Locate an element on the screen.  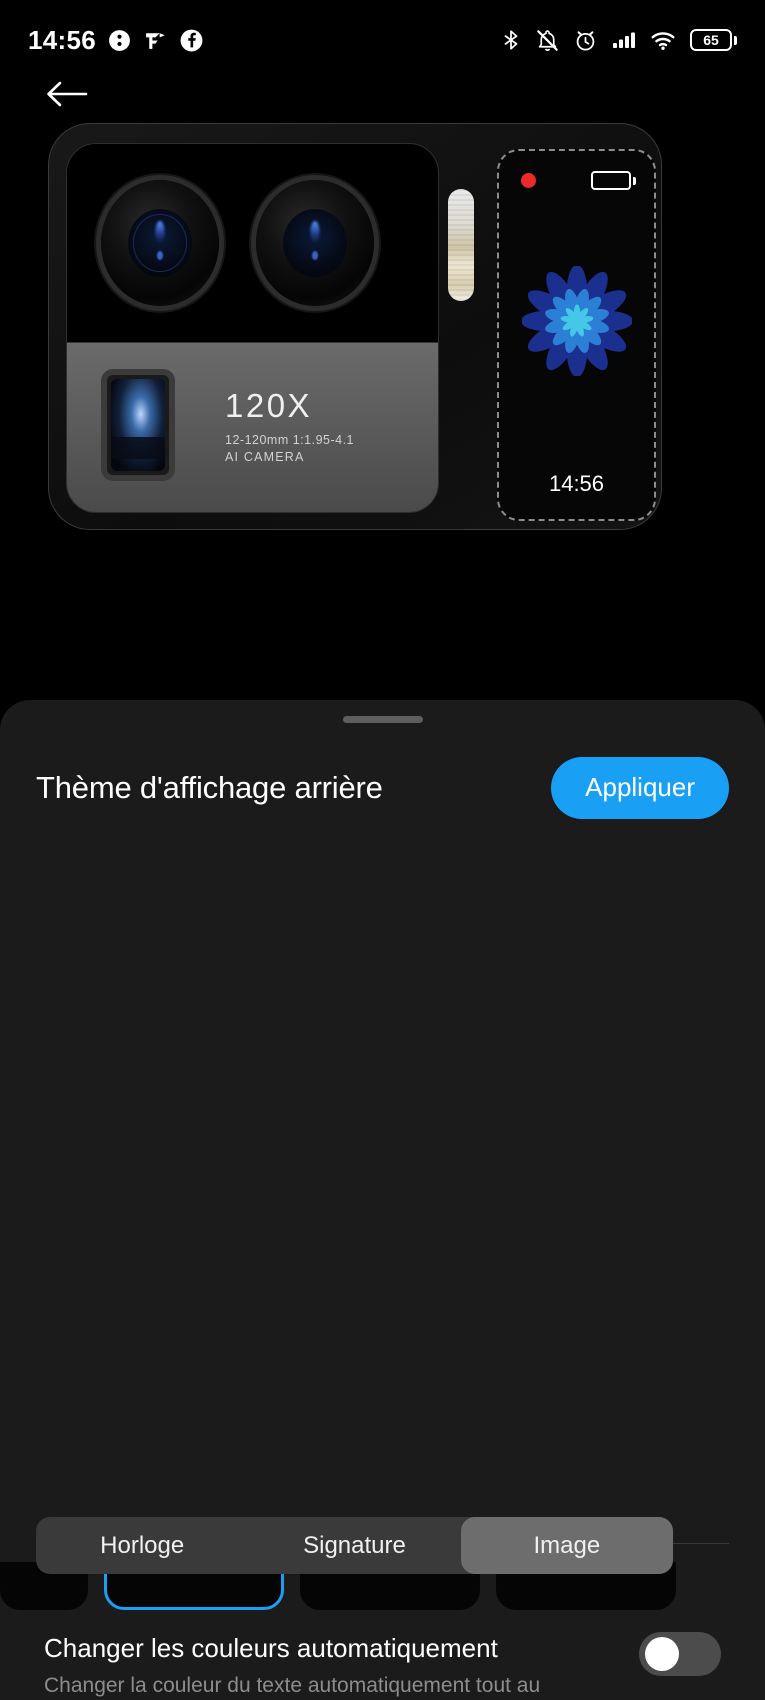
camera-lens-secondary is located at coordinates (315, 243).